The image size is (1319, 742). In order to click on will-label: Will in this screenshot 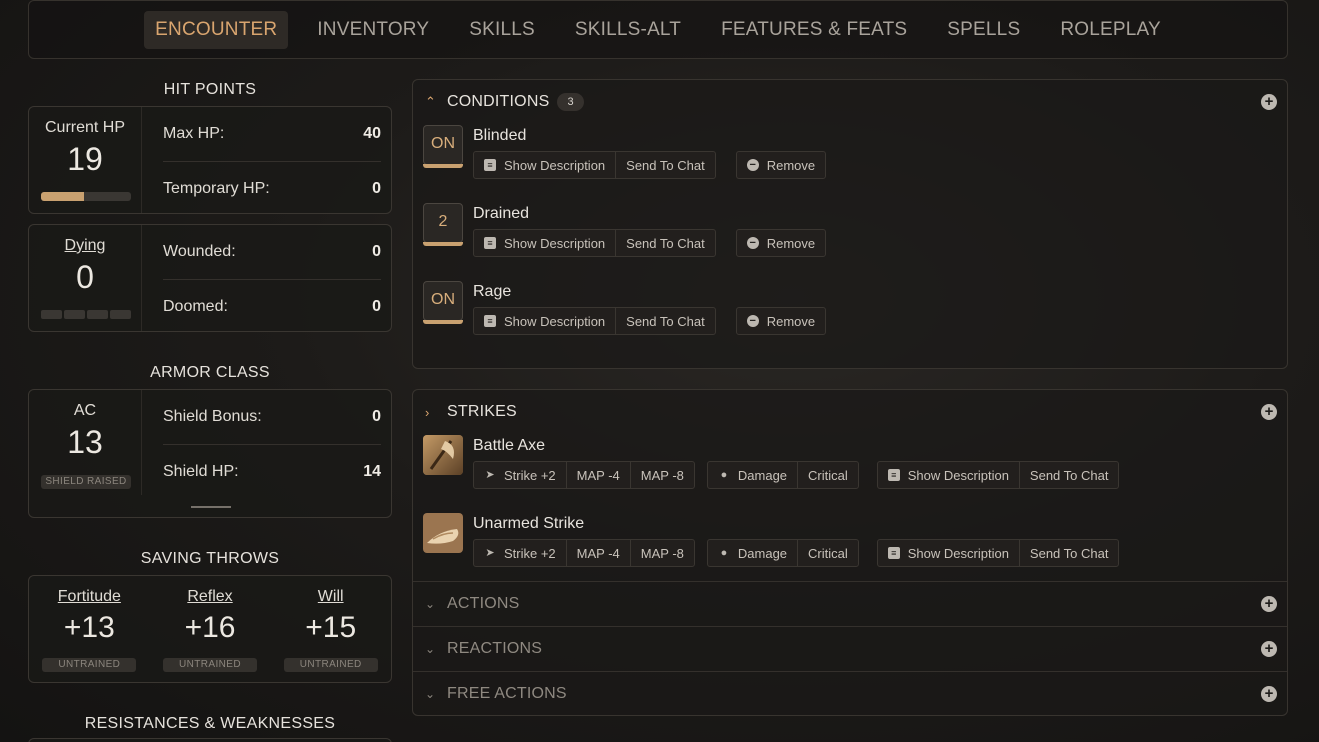, I will do `click(330, 597)`.